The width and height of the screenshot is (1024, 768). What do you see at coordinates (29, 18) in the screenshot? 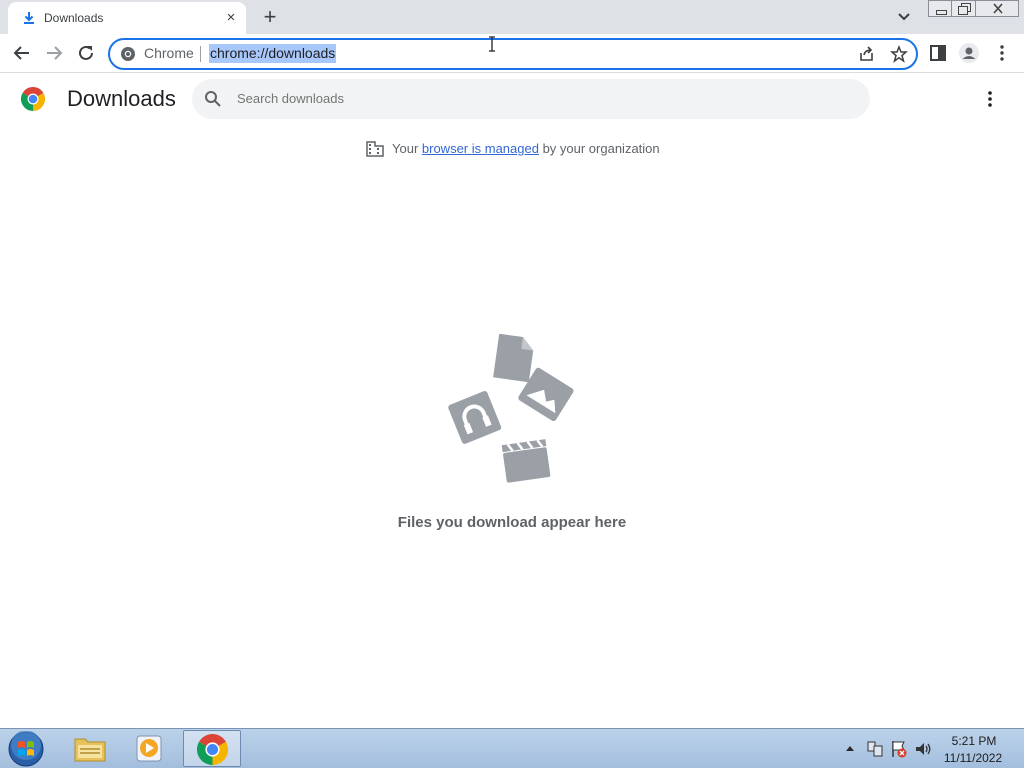
I see `download-icon` at bounding box center [29, 18].